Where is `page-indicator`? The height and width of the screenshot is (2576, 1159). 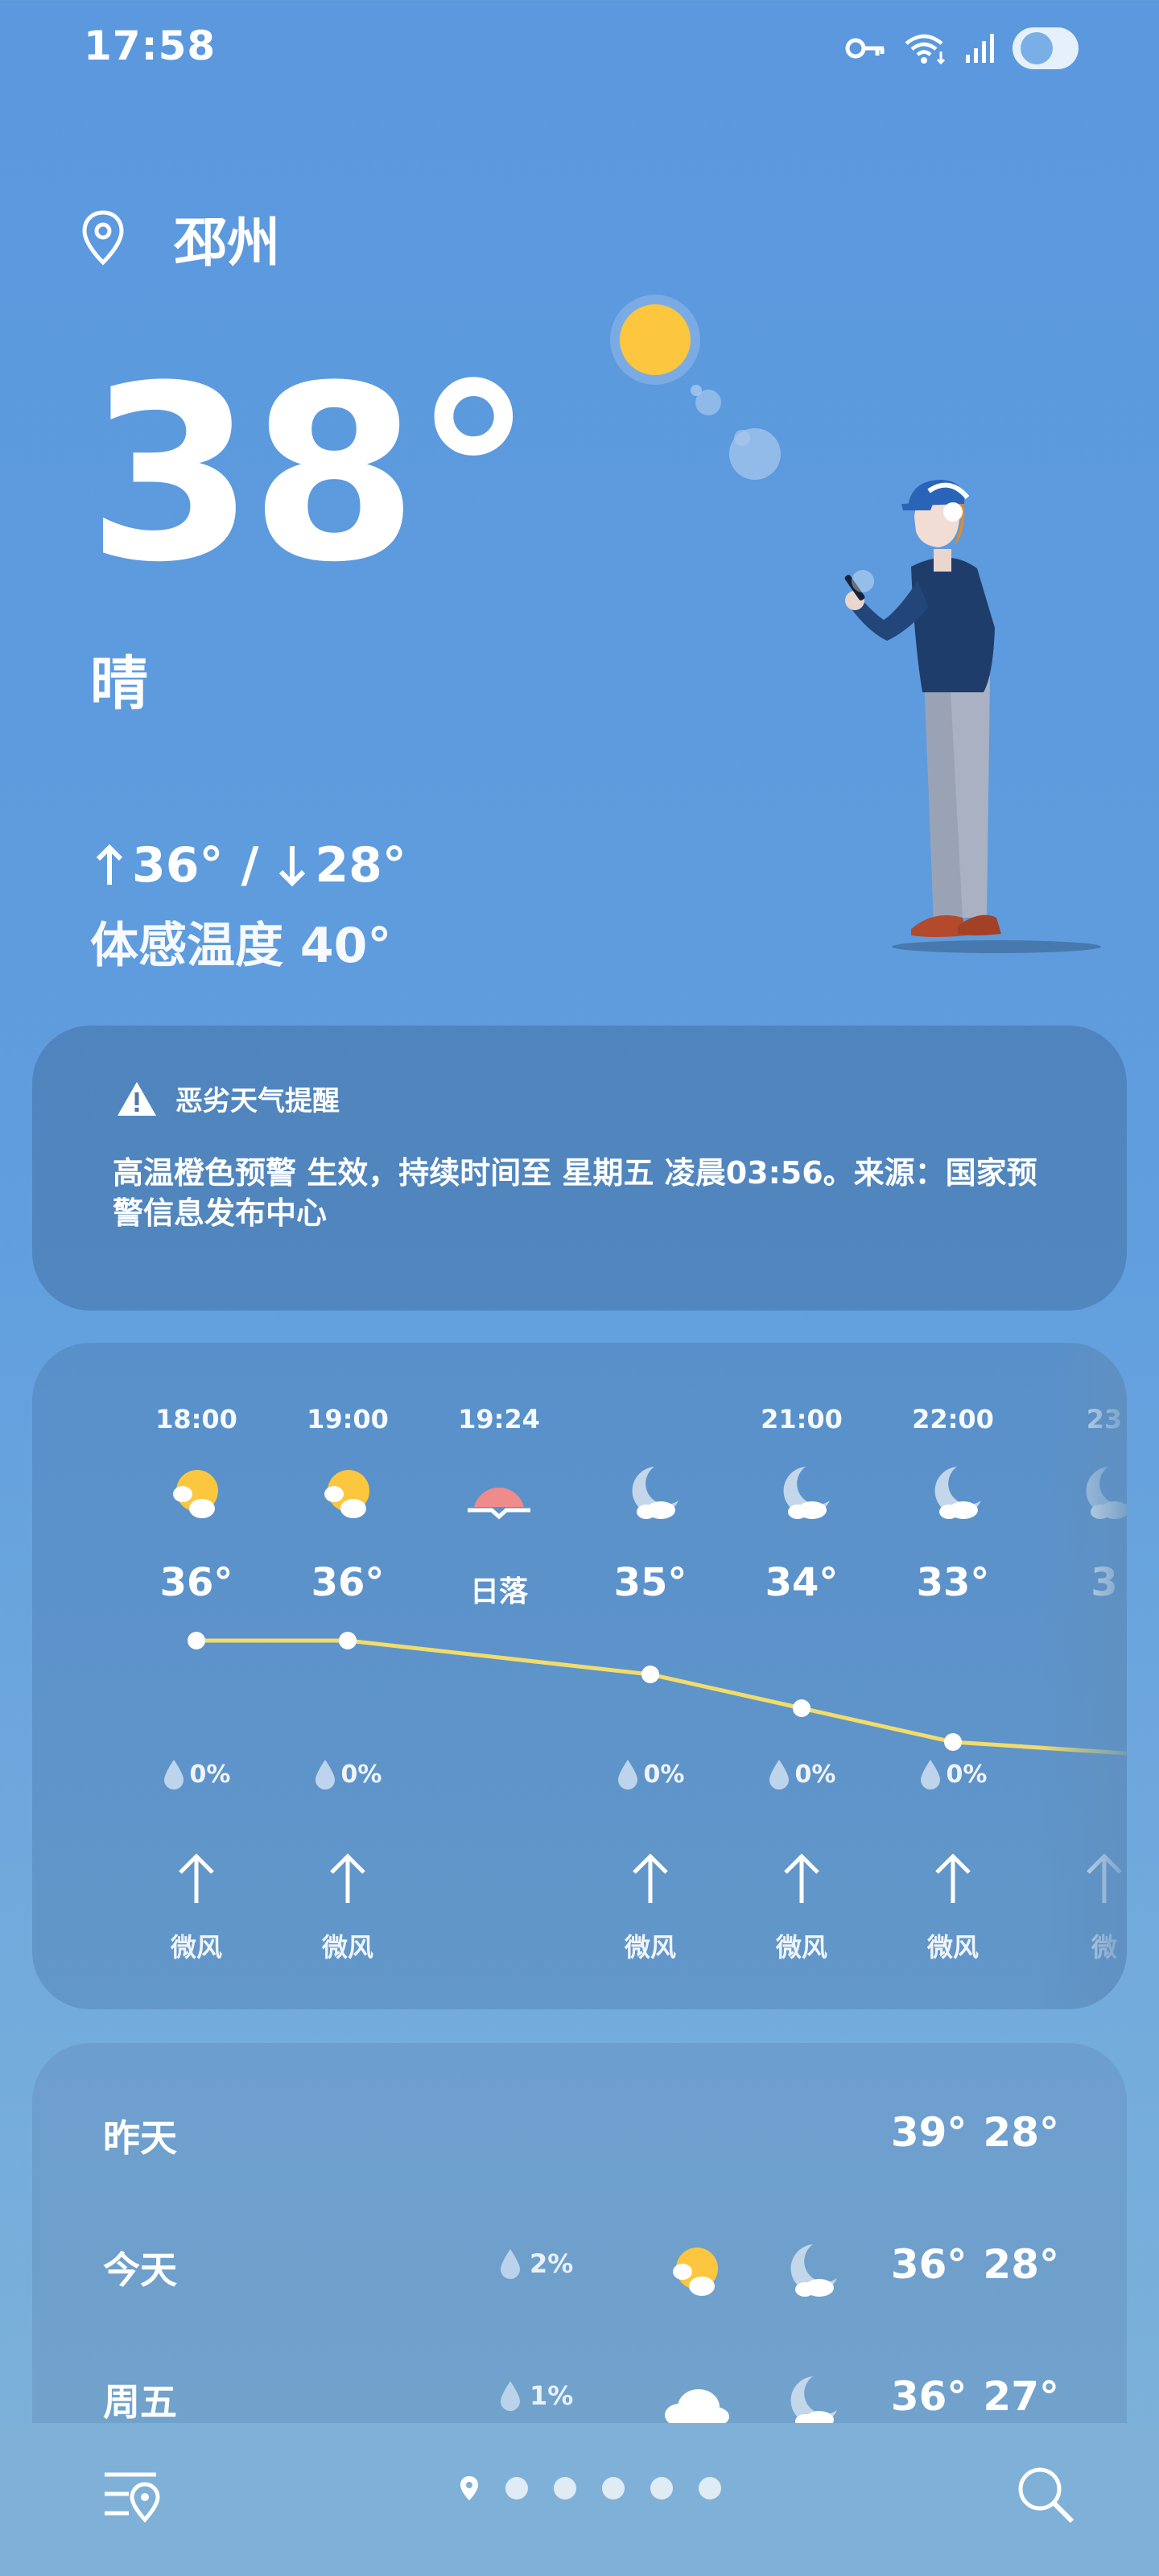
page-indicator is located at coordinates (590, 2488).